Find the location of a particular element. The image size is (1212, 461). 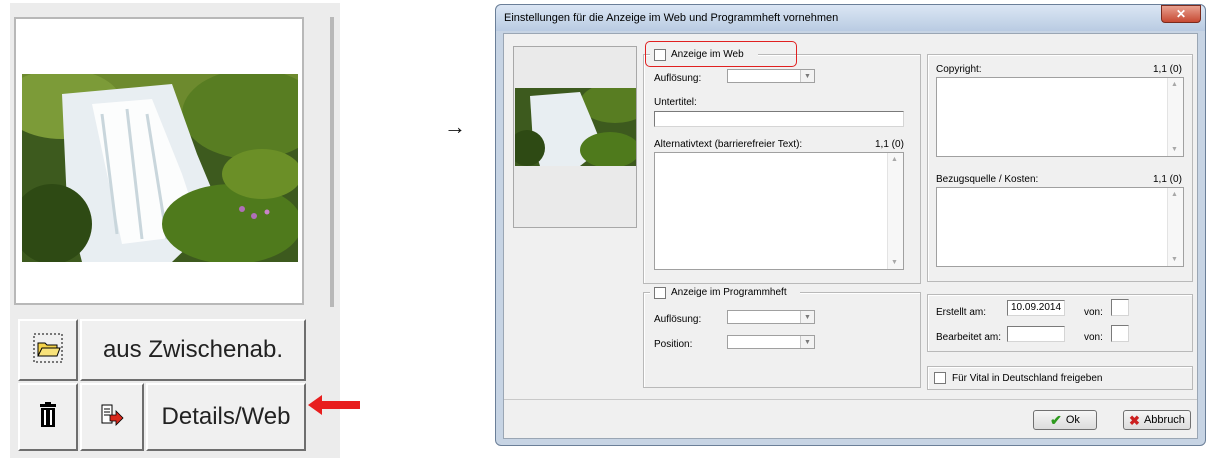

image-preview-frame is located at coordinates (159, 161).